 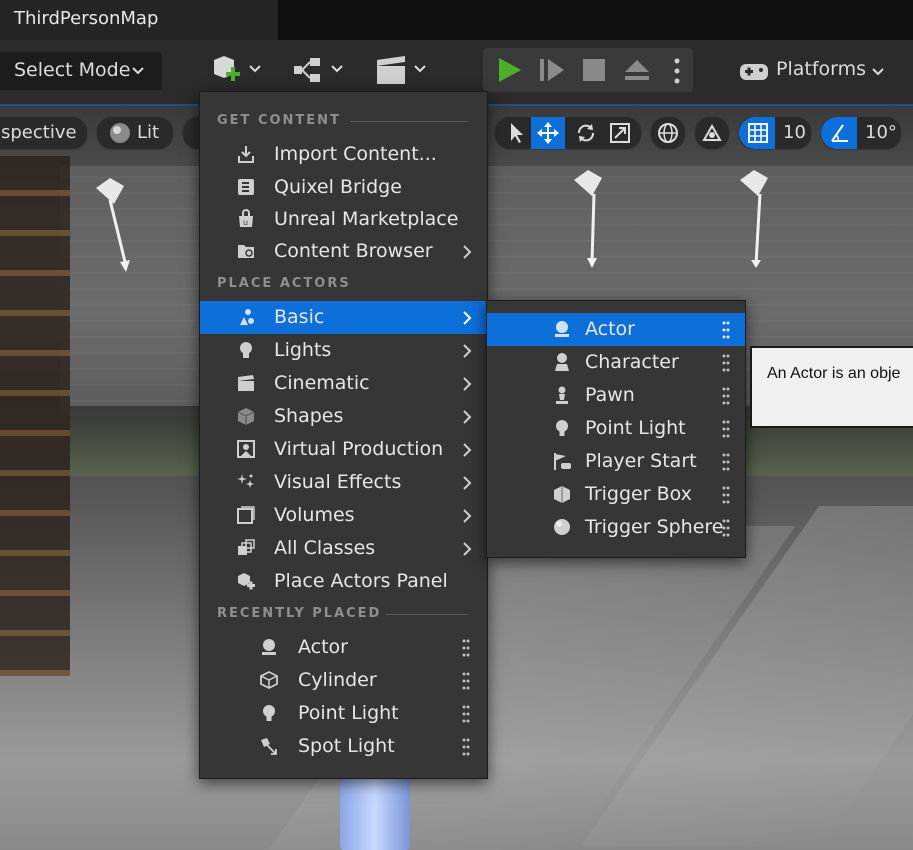 I want to click on actor-icon, so click(x=562, y=329).